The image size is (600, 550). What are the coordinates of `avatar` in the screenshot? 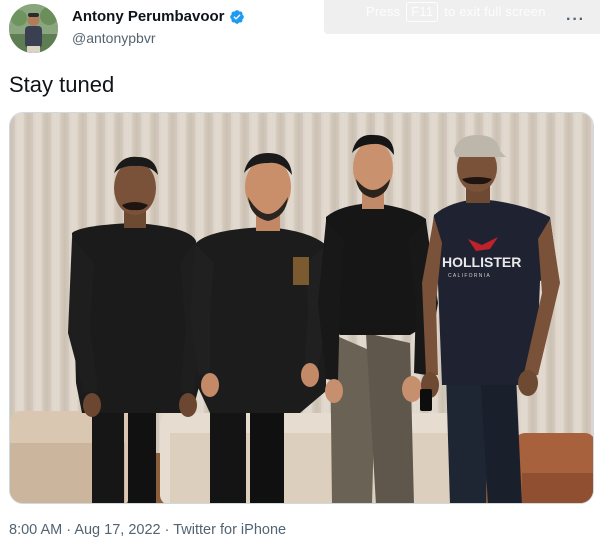 It's located at (33, 28).